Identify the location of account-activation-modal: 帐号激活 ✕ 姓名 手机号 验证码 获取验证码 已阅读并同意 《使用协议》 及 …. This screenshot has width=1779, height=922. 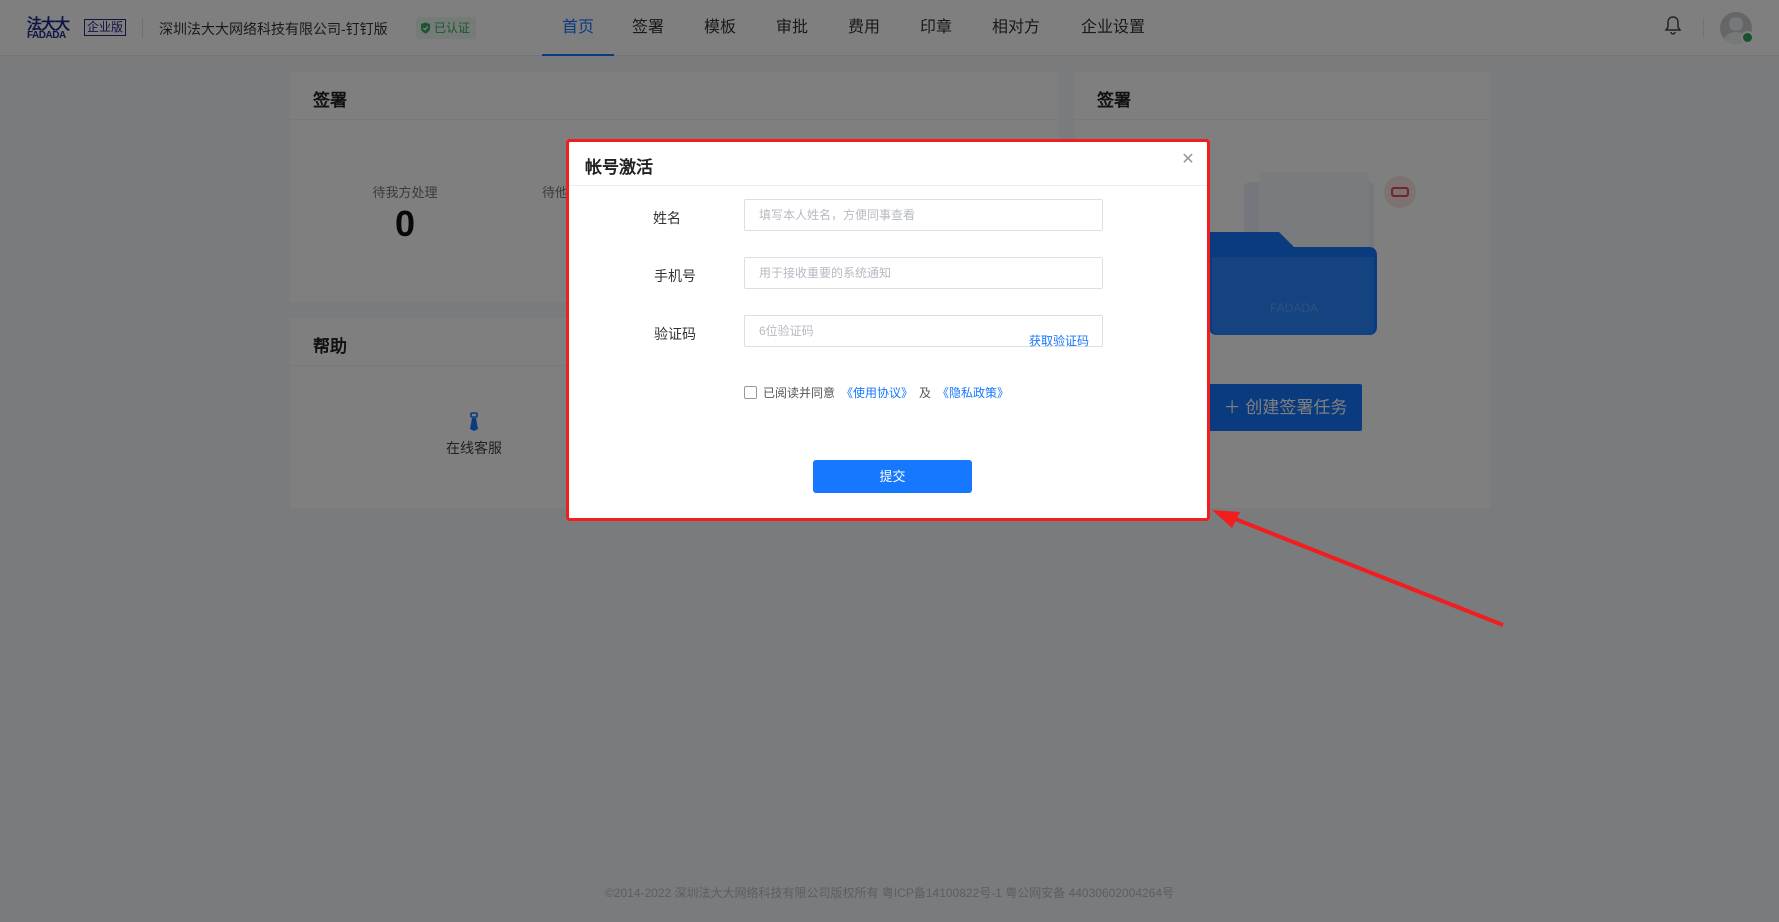
(888, 330).